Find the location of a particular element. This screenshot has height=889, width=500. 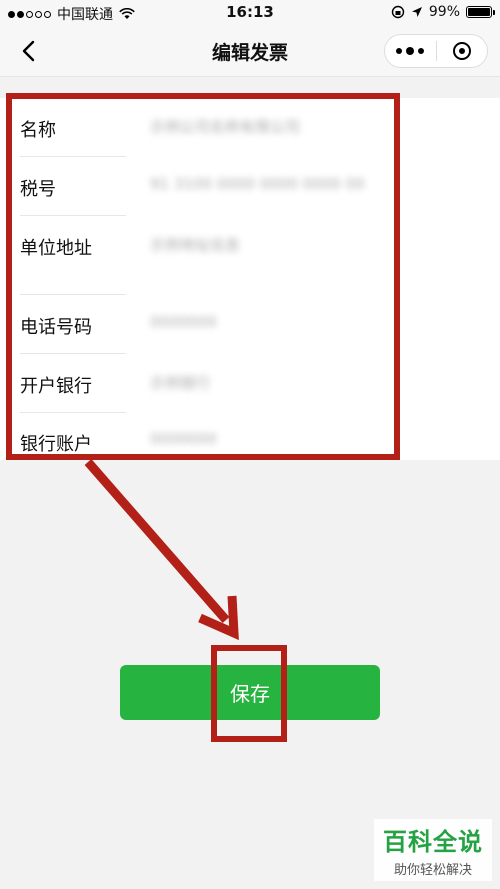

battery-percent: 99% is located at coordinates (444, 12).